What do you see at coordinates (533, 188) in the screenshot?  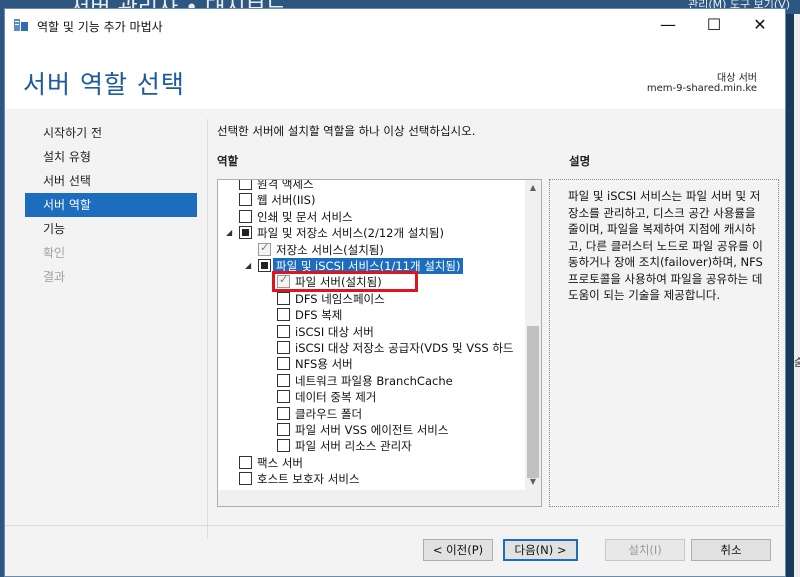 I see `scroll-up-arrow-icon: ▲` at bounding box center [533, 188].